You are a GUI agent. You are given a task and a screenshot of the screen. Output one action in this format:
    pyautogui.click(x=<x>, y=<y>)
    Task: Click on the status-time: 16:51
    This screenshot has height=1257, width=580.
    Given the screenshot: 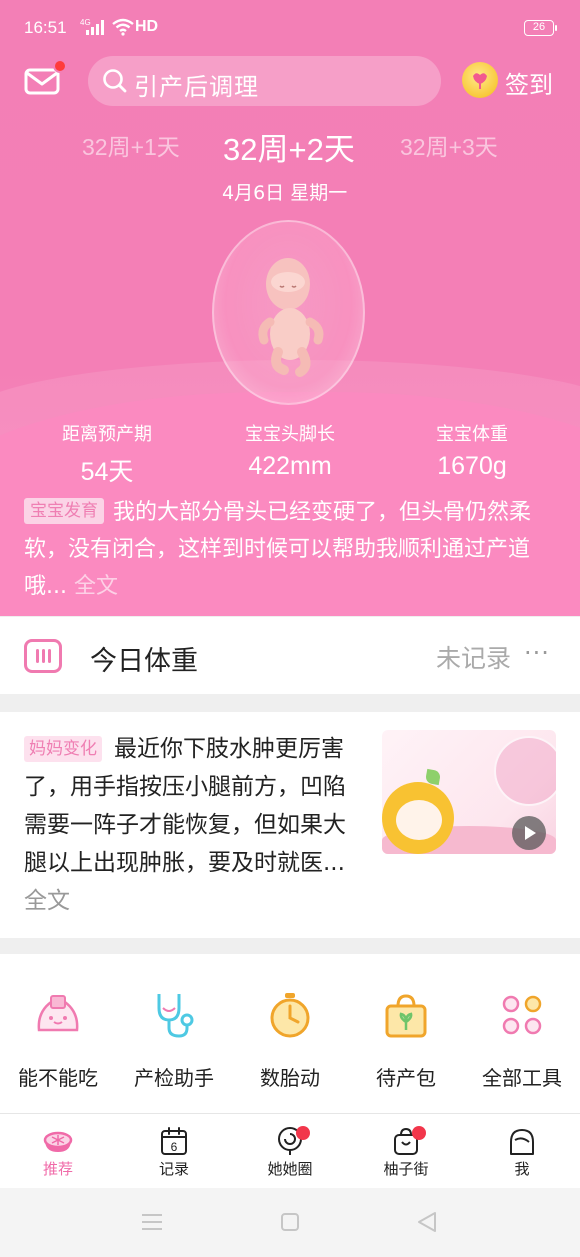 What is the action you would take?
    pyautogui.click(x=45, y=27)
    